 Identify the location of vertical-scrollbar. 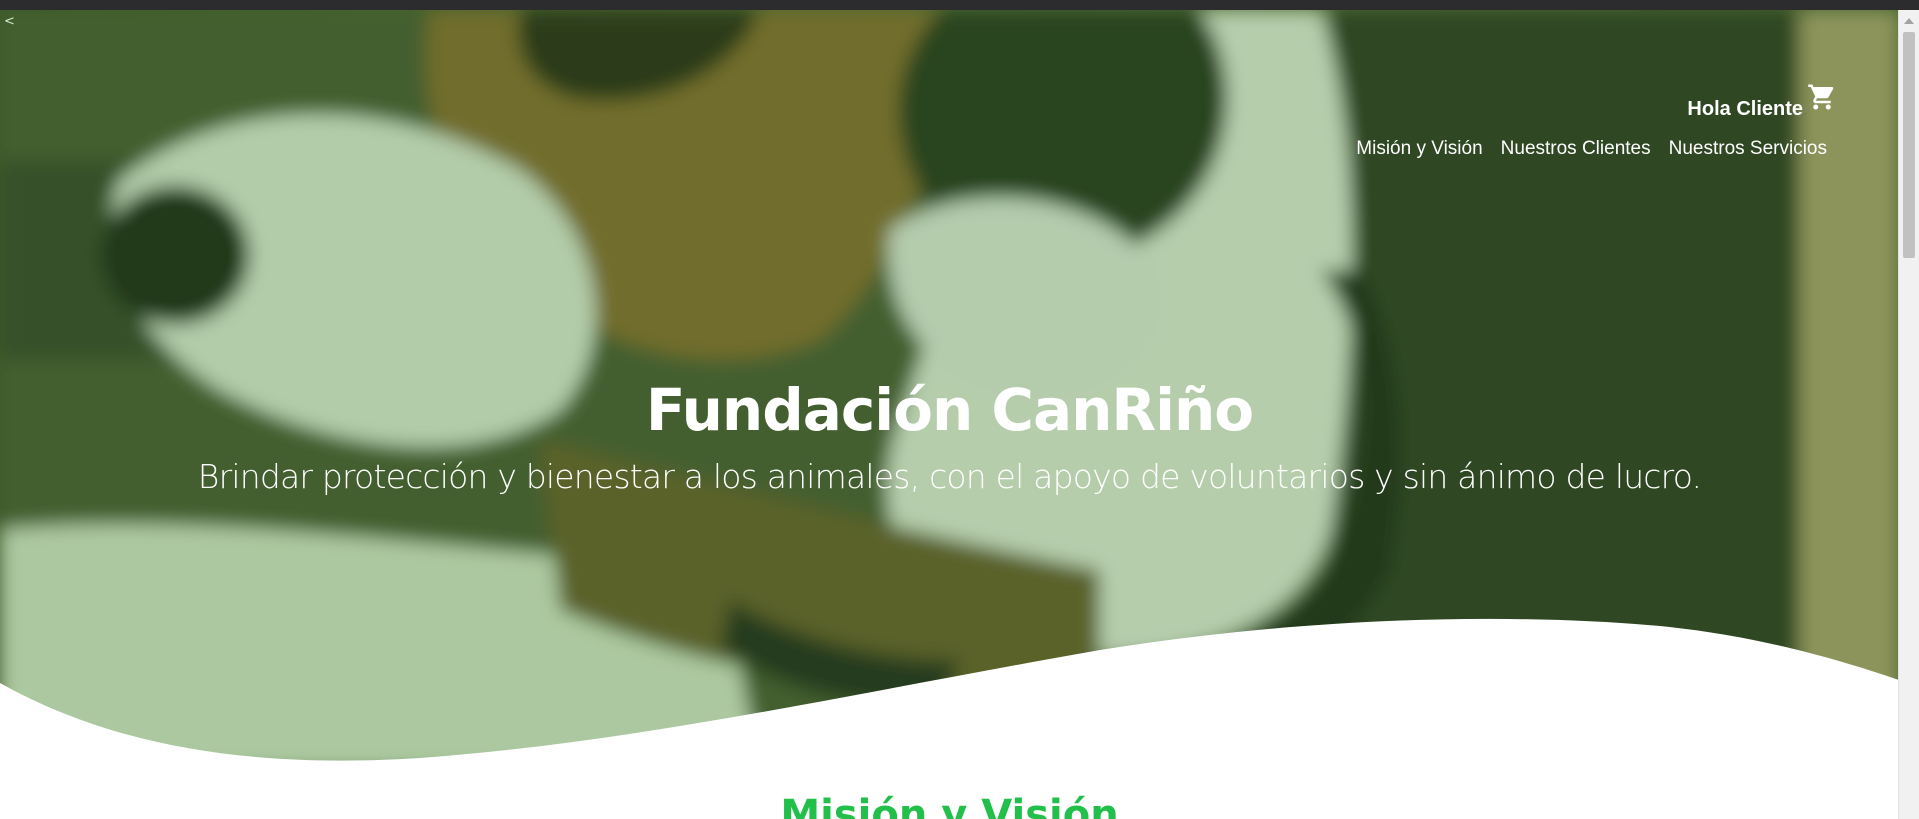
(1908, 414).